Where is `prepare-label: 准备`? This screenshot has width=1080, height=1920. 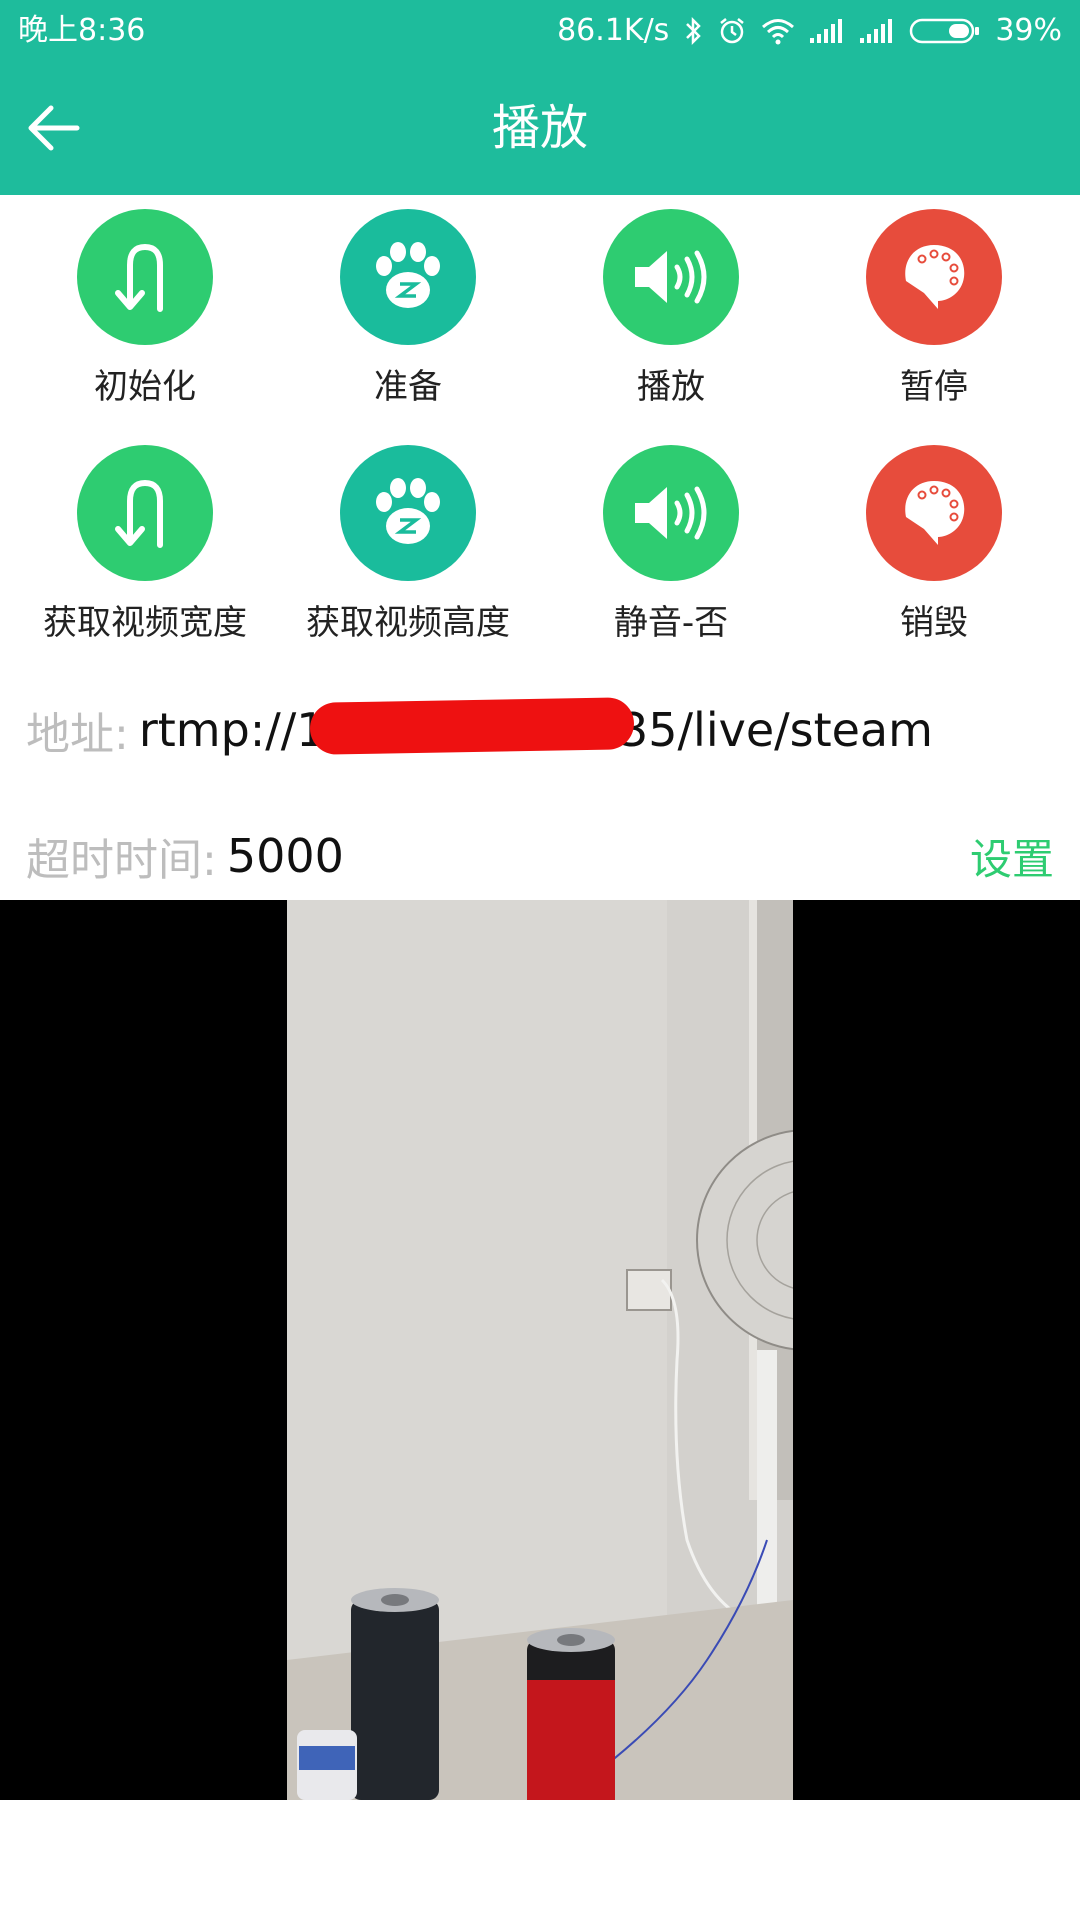 prepare-label: 准备 is located at coordinates (408, 387).